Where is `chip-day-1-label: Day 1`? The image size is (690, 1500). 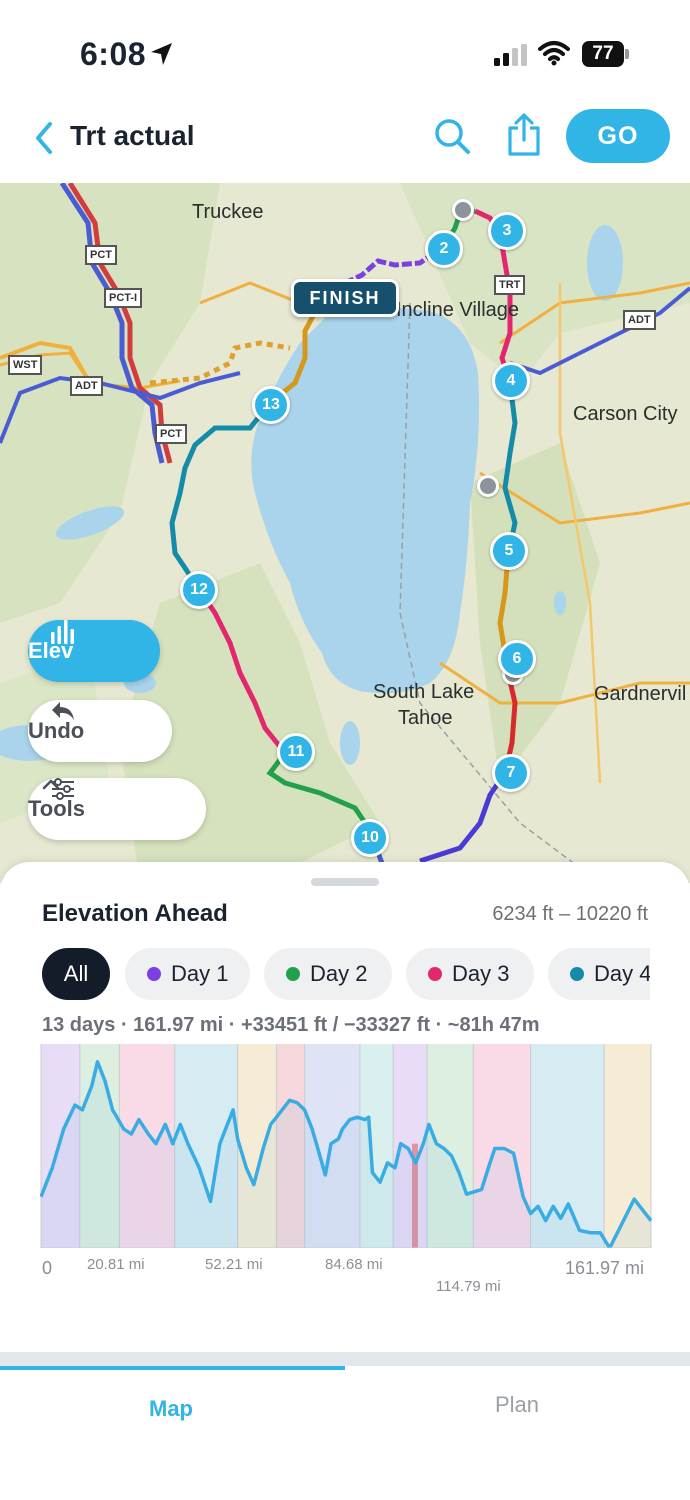 chip-day-1-label: Day 1 is located at coordinates (200, 973).